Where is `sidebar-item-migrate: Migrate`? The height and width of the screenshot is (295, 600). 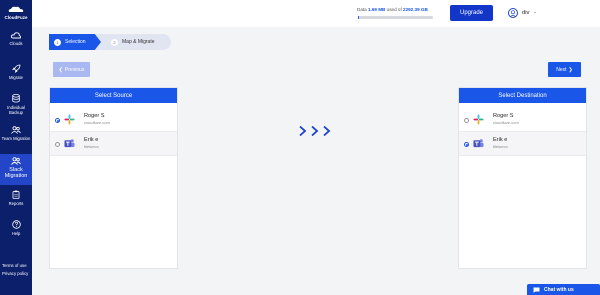 sidebar-item-migrate: Migrate is located at coordinates (16, 74).